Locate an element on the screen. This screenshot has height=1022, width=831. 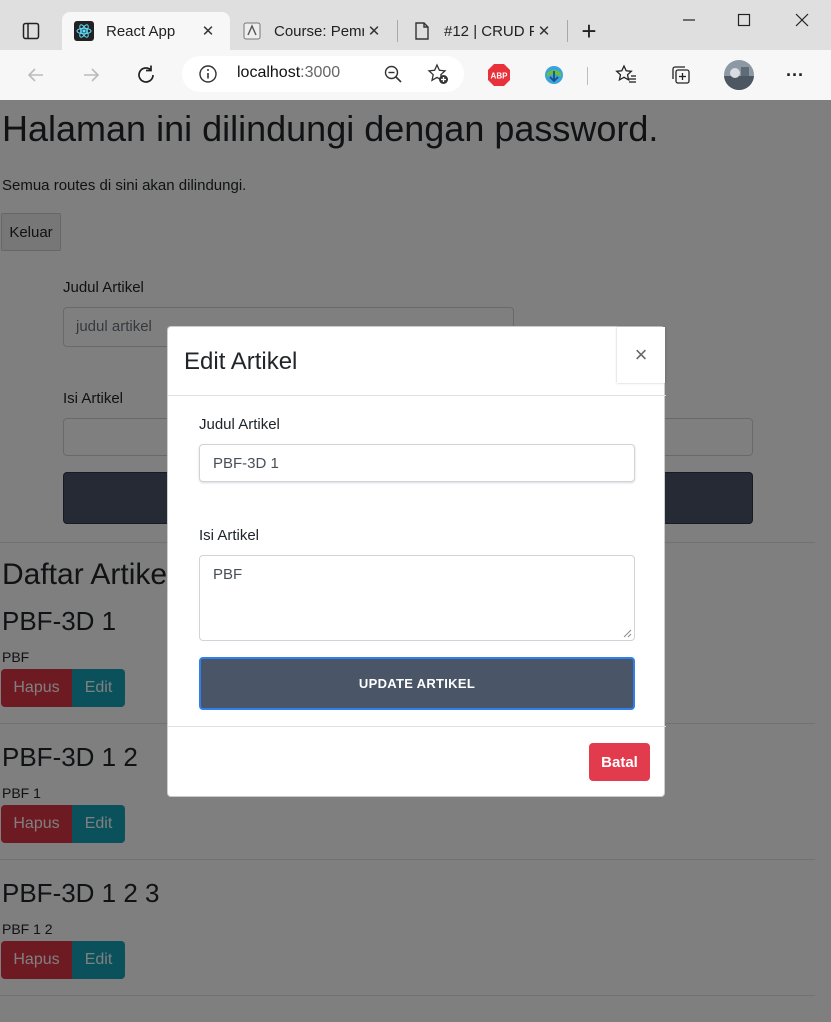
minimize-icon is located at coordinates (689, 20).